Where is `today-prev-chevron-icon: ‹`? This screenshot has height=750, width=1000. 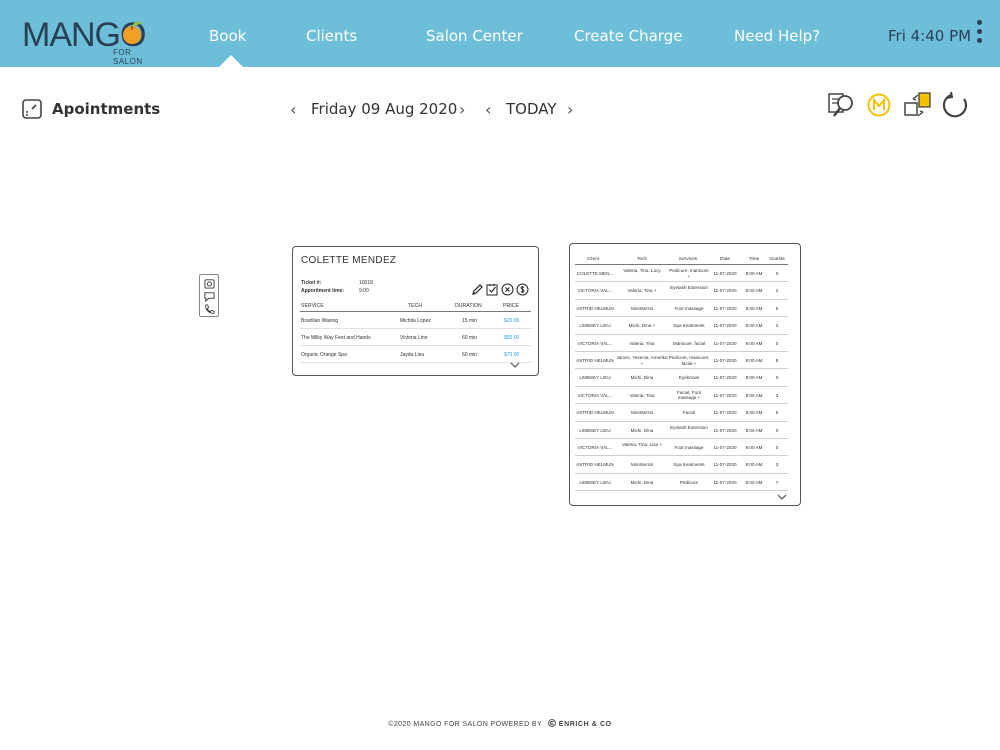 today-prev-chevron-icon: ‹ is located at coordinates (488, 109).